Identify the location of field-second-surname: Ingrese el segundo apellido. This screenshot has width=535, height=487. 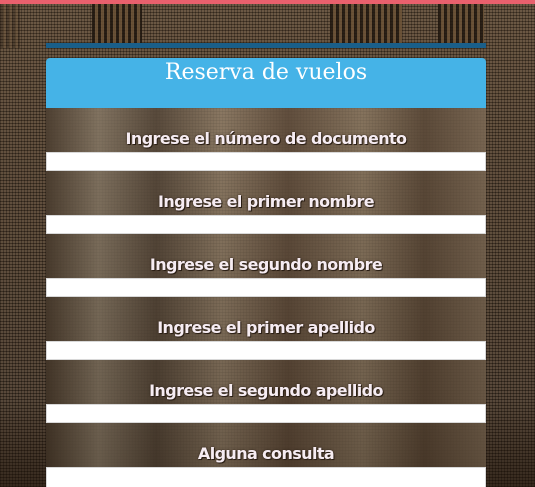
(266, 391).